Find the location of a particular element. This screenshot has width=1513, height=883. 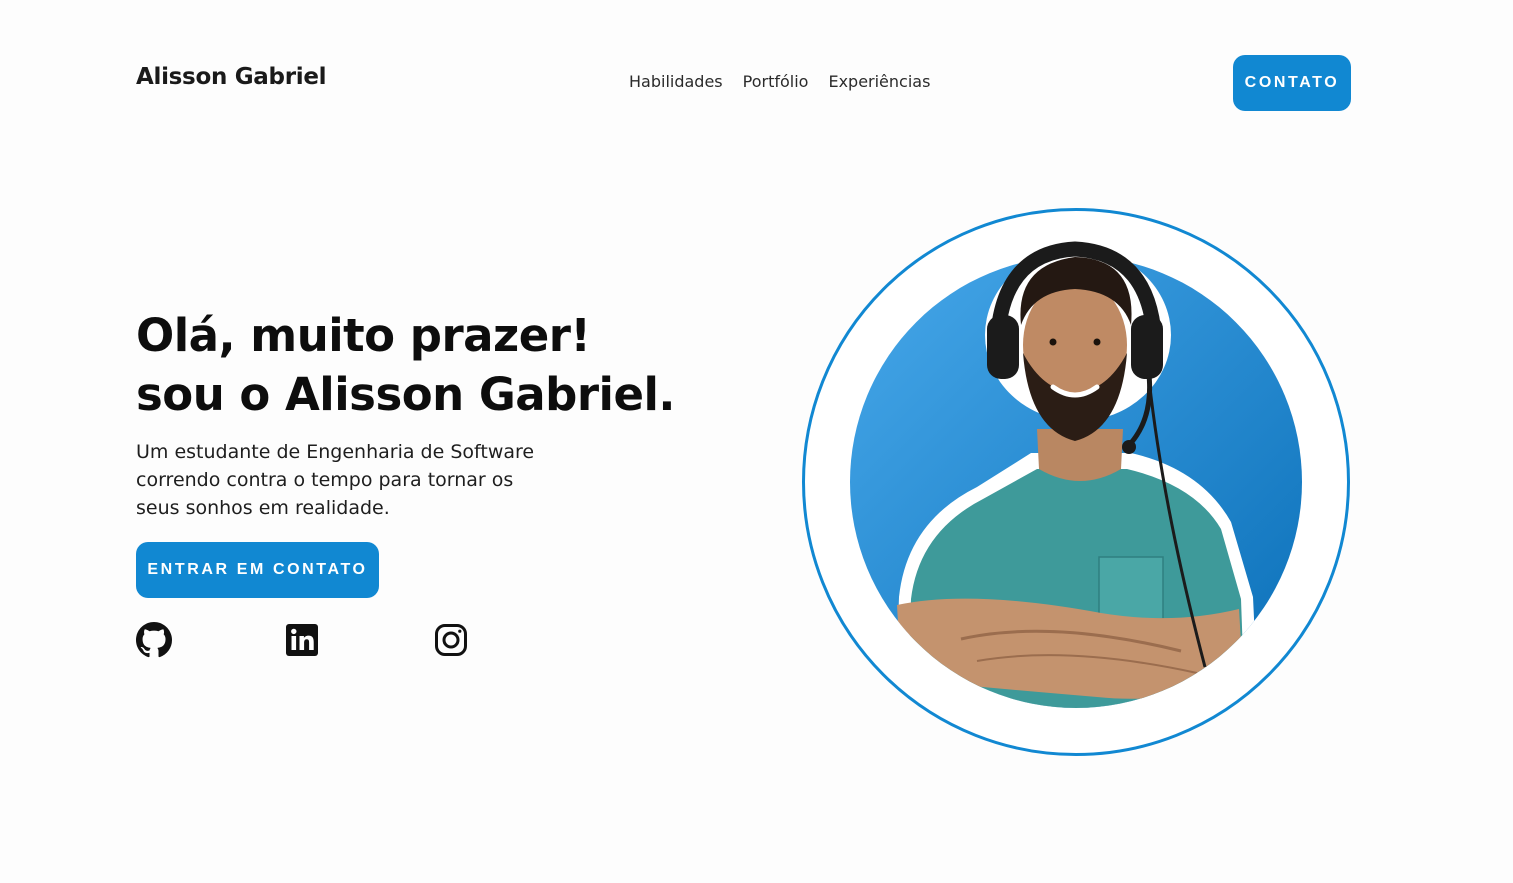

hero-title-line-2: sou o Alisson Gabriel. is located at coordinates (406, 394).